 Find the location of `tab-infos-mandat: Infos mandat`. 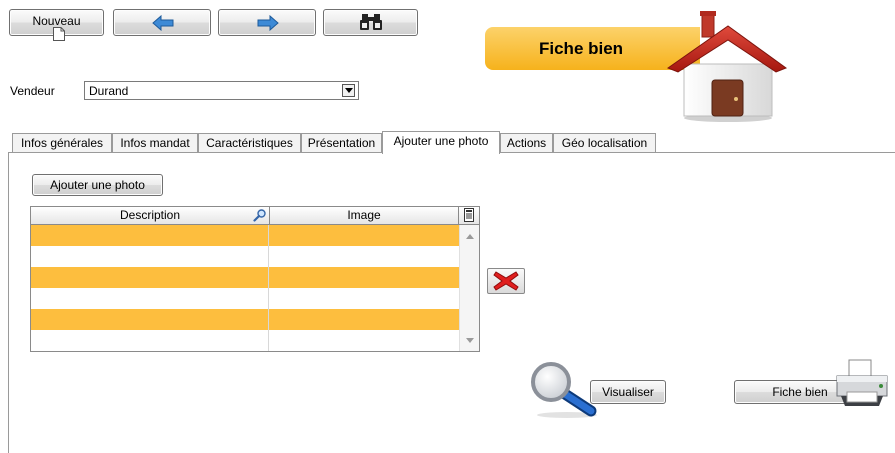

tab-infos-mandat: Infos mandat is located at coordinates (155, 143).